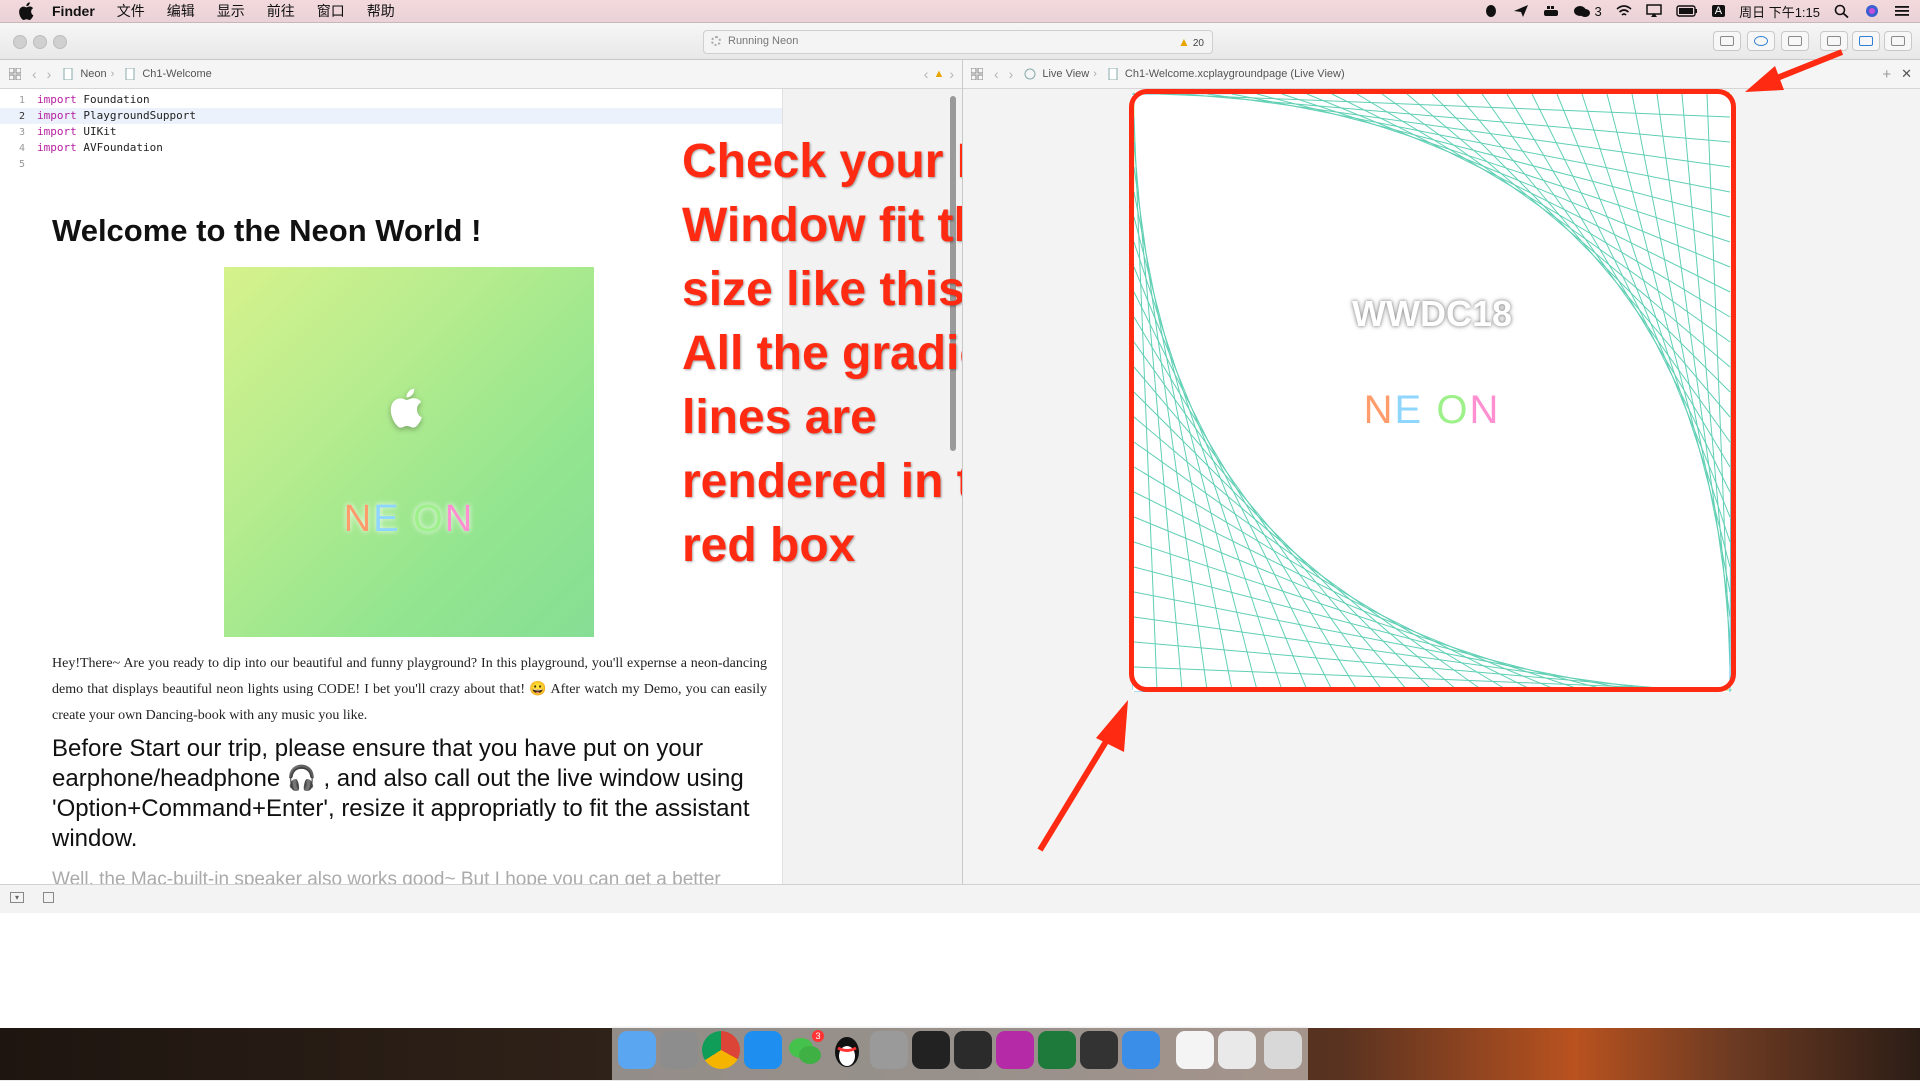 The width and height of the screenshot is (1920, 1081). What do you see at coordinates (1099, 1050) in the screenshot?
I see `script-editor-icon` at bounding box center [1099, 1050].